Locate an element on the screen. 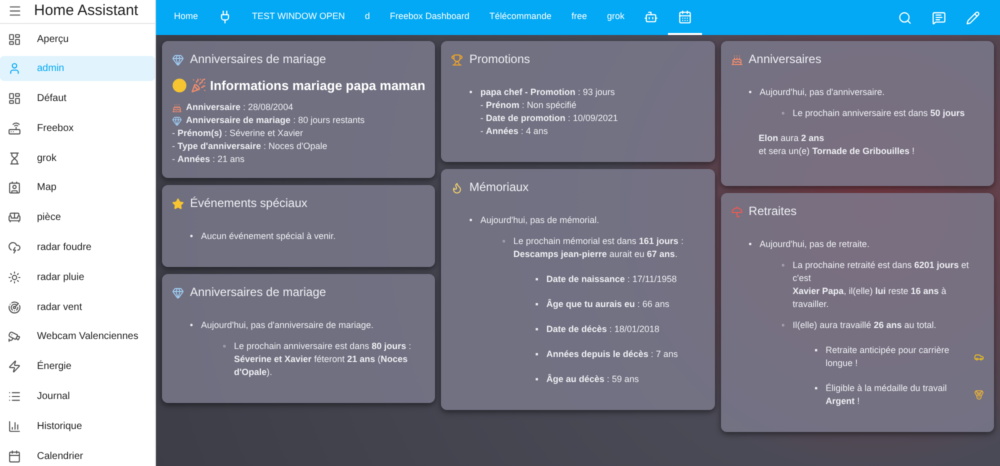  list-text: papa chef - Promotion : 93 jours is located at coordinates (547, 92).